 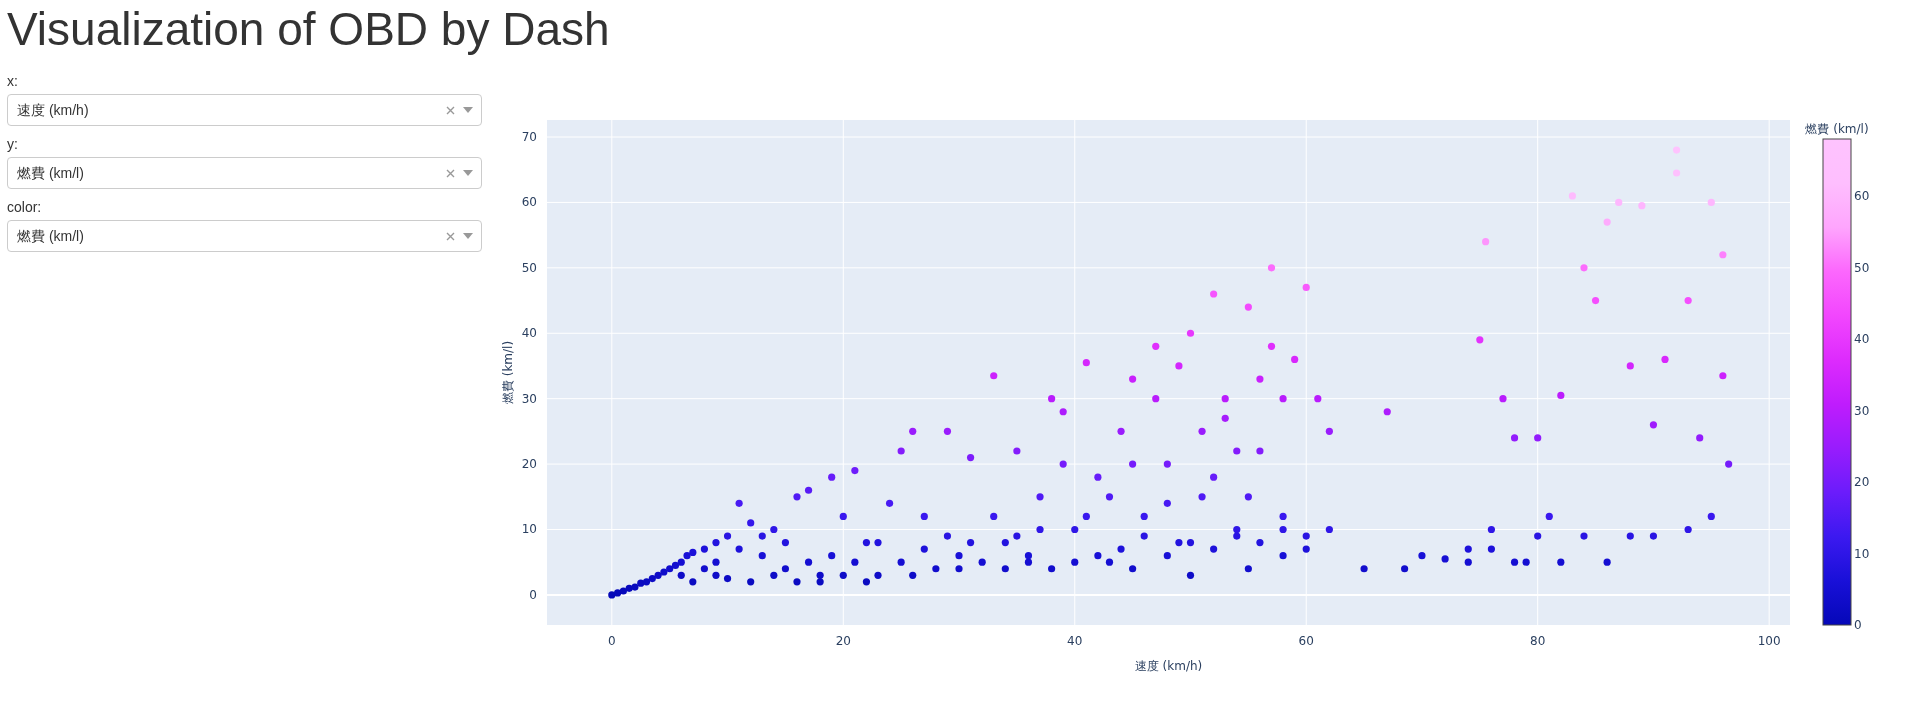 What do you see at coordinates (1168, 666) in the screenshot?
I see `x-axis-title: 速度 (km/h)` at bounding box center [1168, 666].